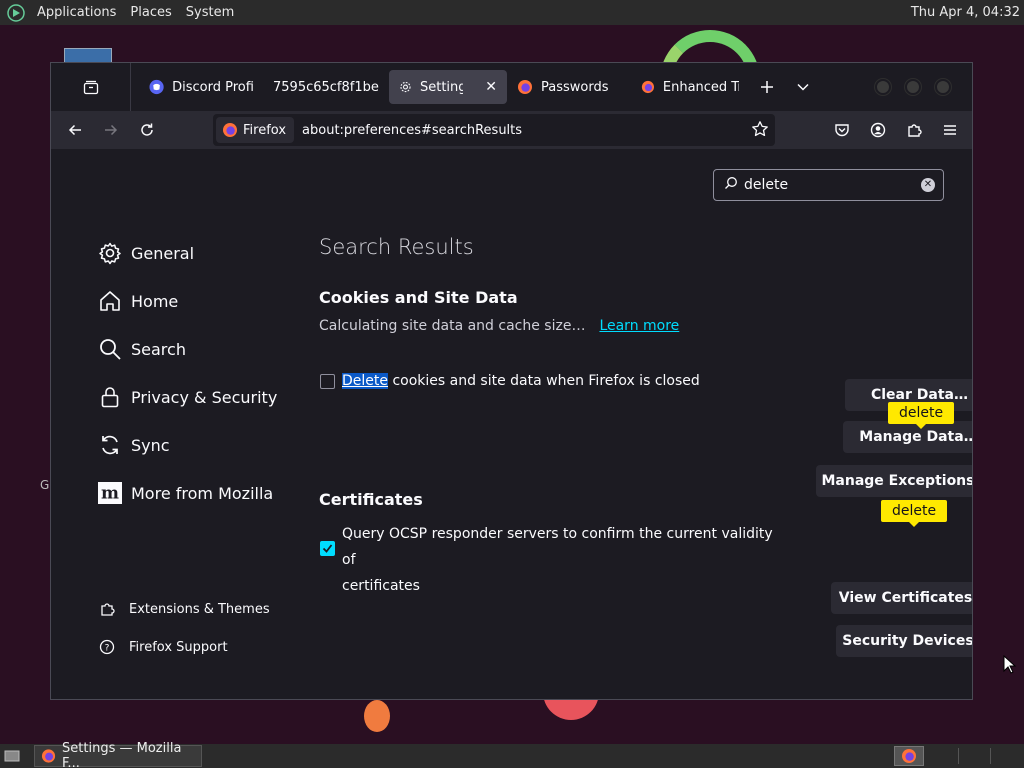  Describe the element at coordinates (842, 130) in the screenshot. I see `pocket-button` at that location.